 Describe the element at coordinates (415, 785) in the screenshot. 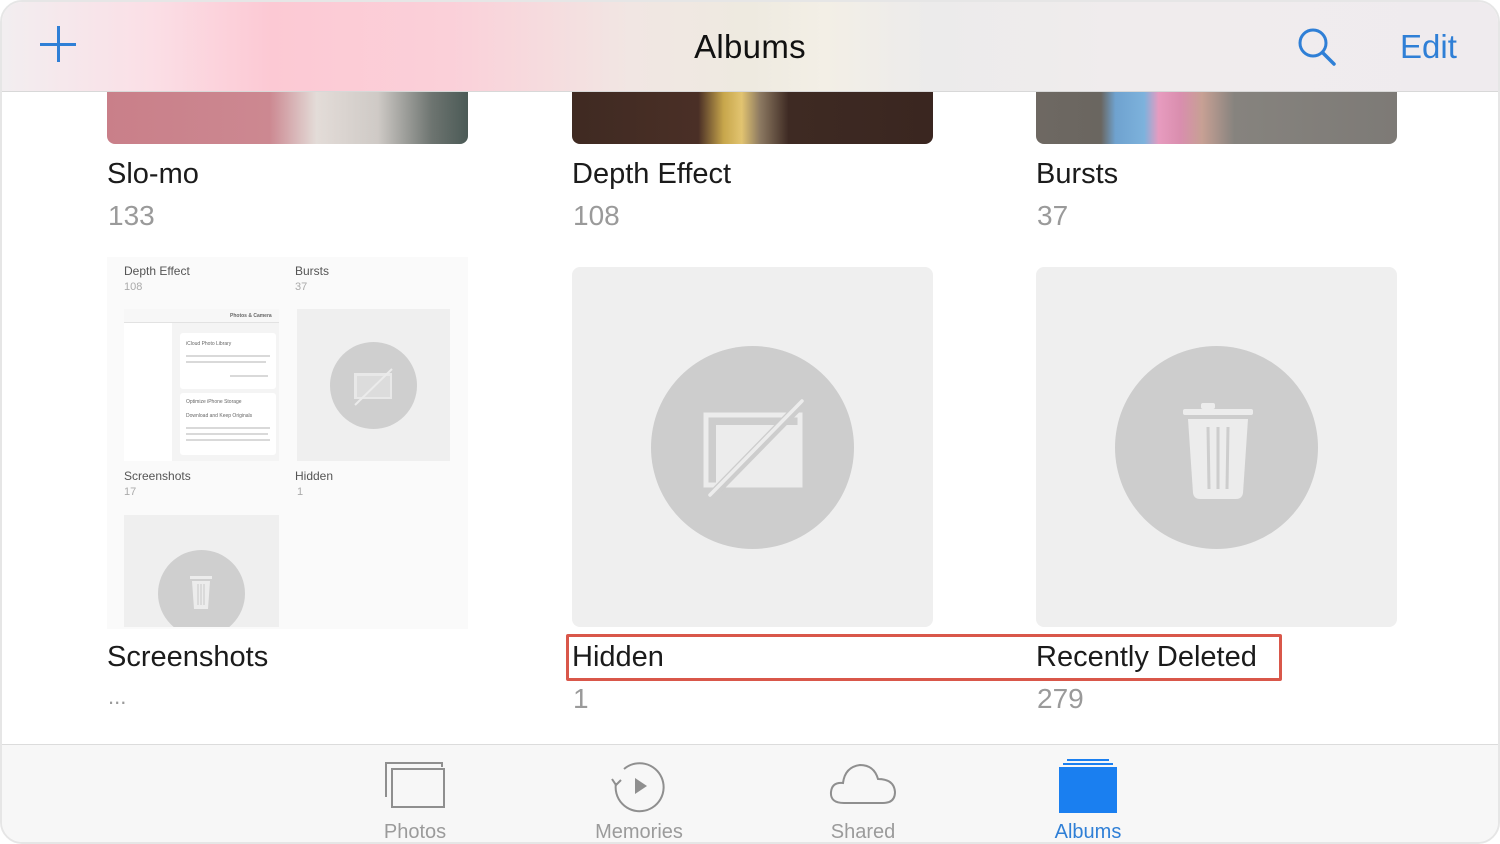

I see `photos-icon` at that location.